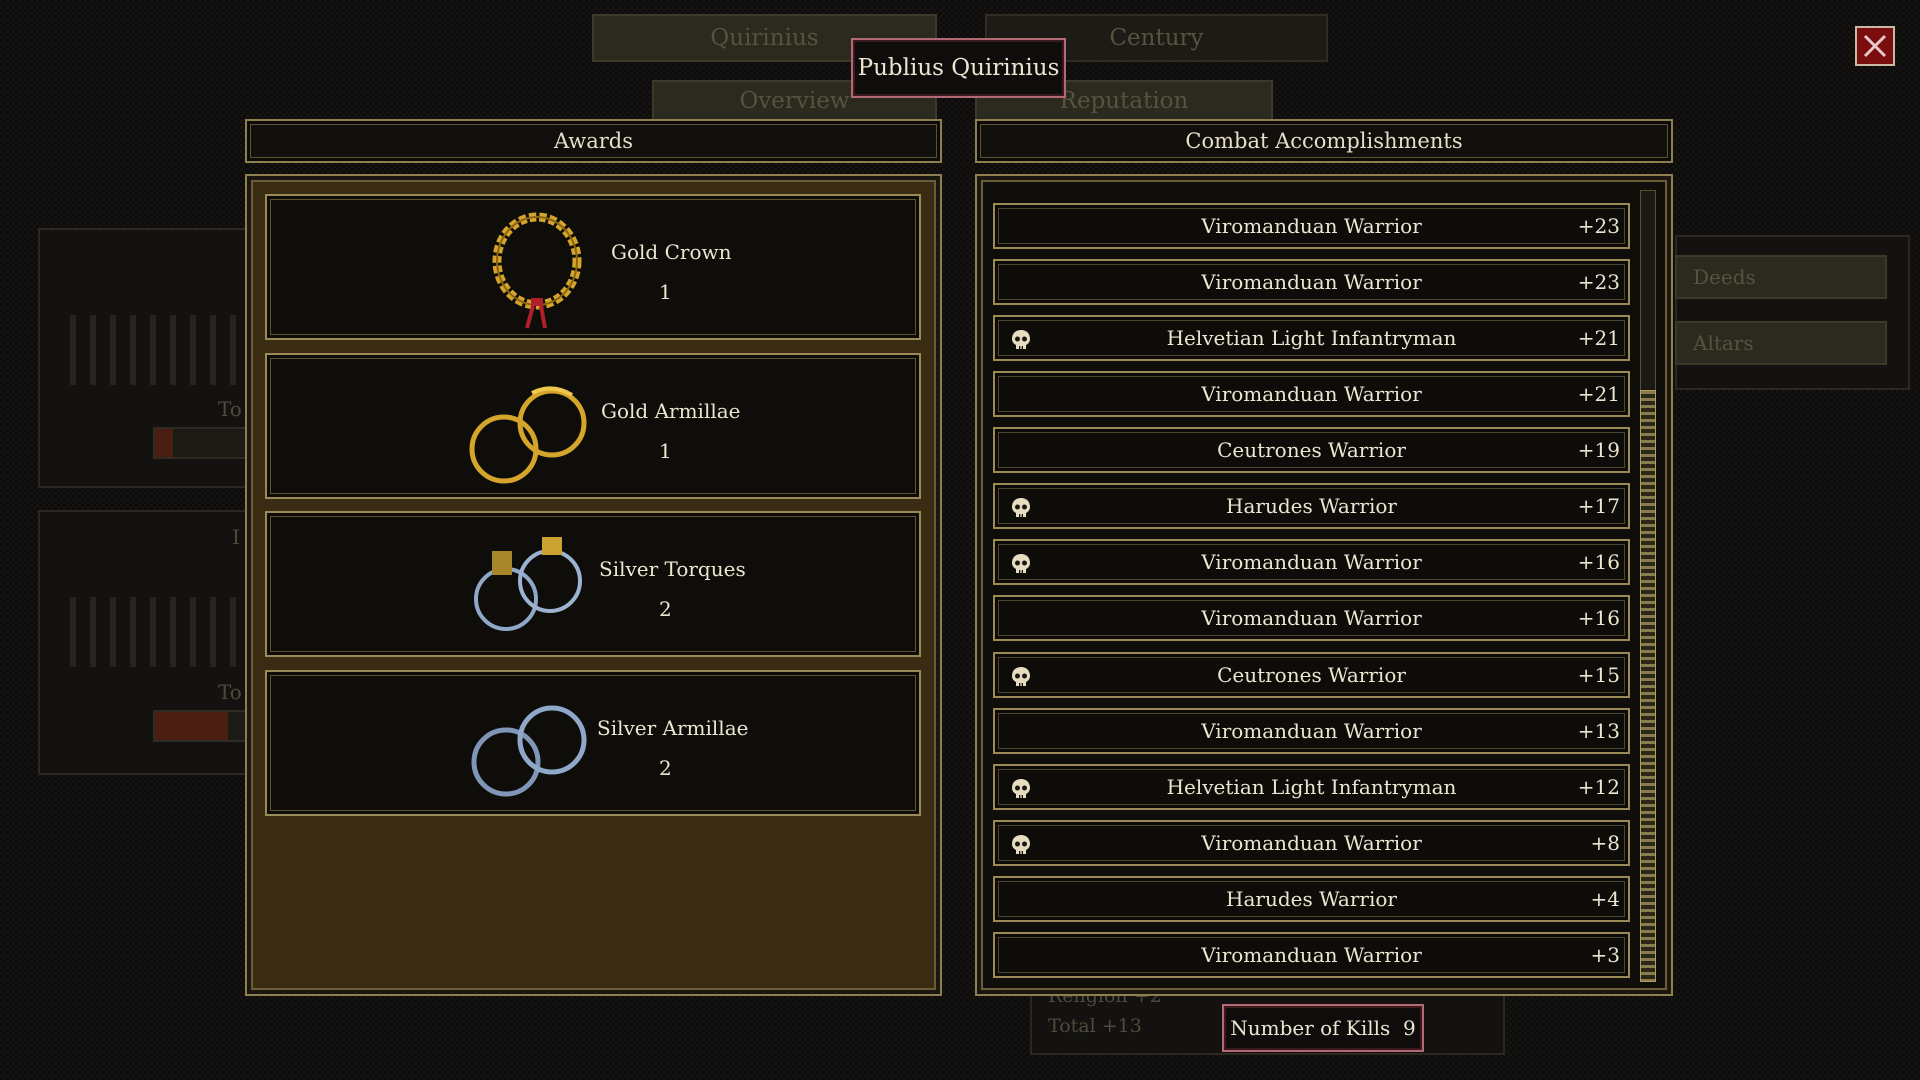 The image size is (1920, 1080). I want to click on close-button, so click(1875, 46).